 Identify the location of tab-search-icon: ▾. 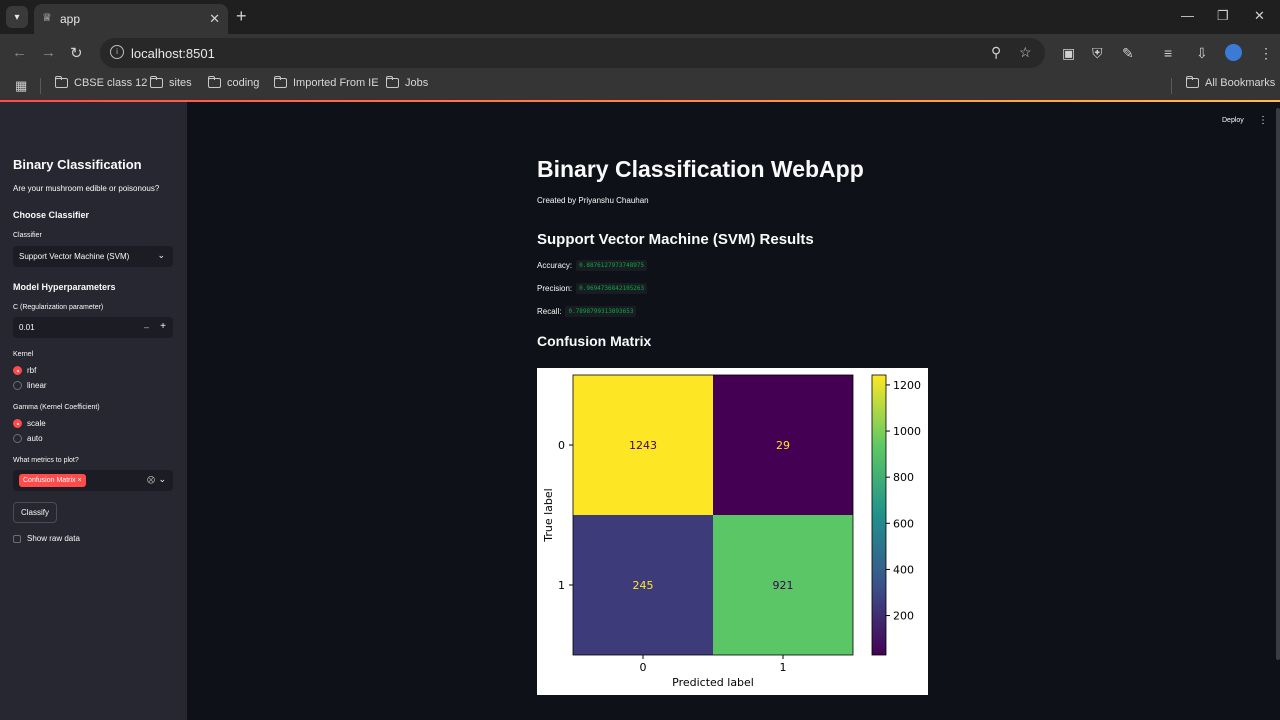
(17, 17).